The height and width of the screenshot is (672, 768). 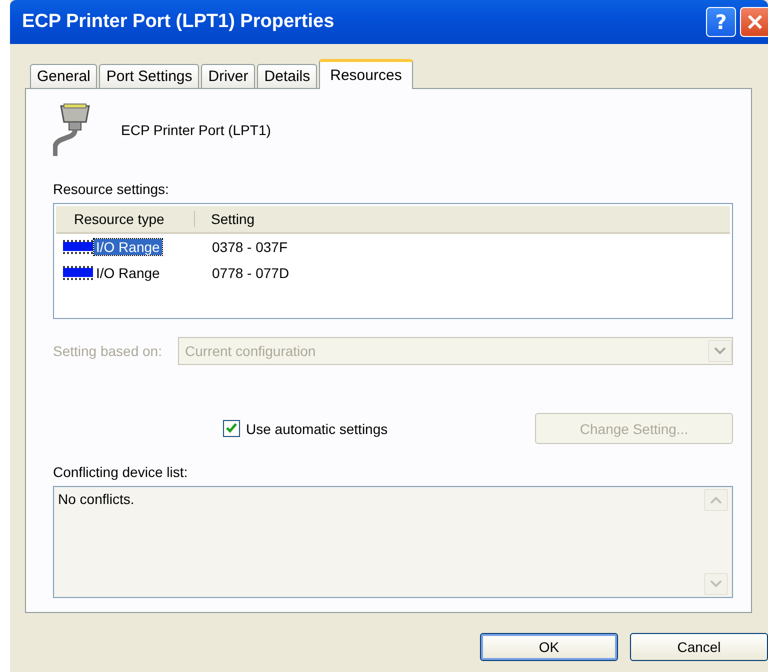 I want to click on tab: Driver, so click(x=228, y=76).